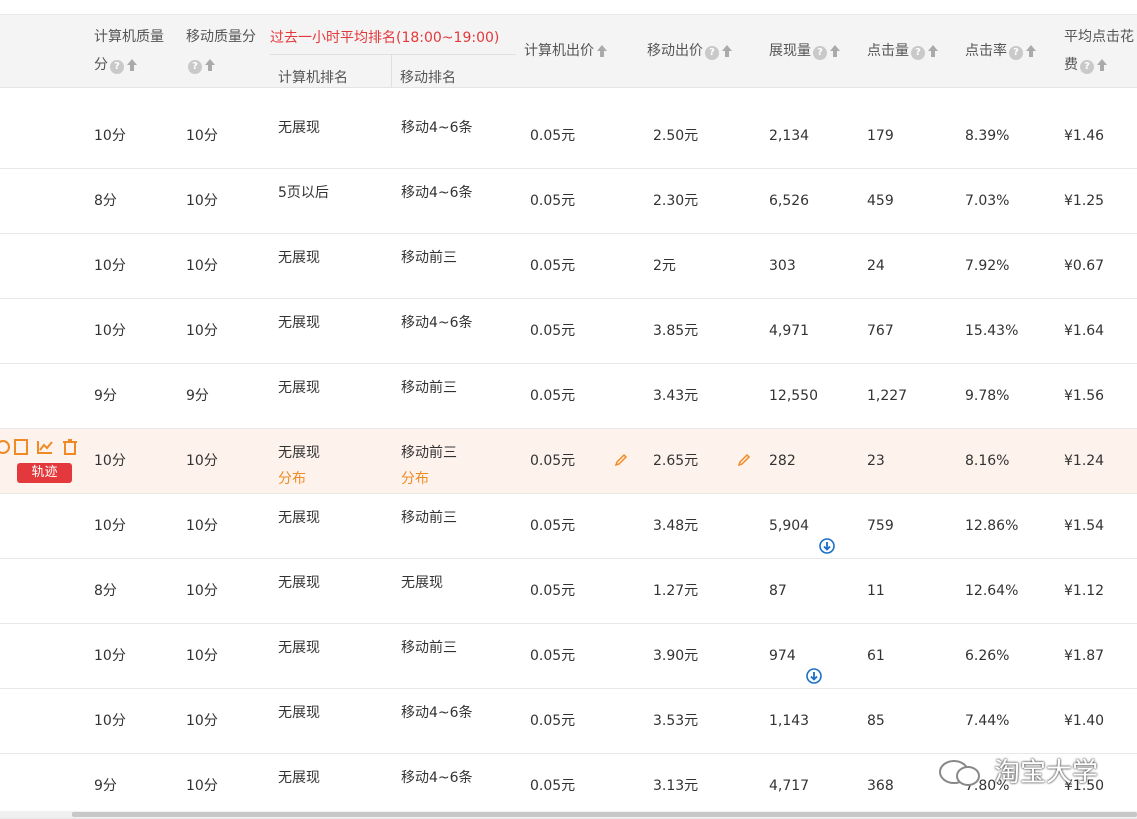  Describe the element at coordinates (604, 814) in the screenshot. I see `scrollbar-thumb` at that location.